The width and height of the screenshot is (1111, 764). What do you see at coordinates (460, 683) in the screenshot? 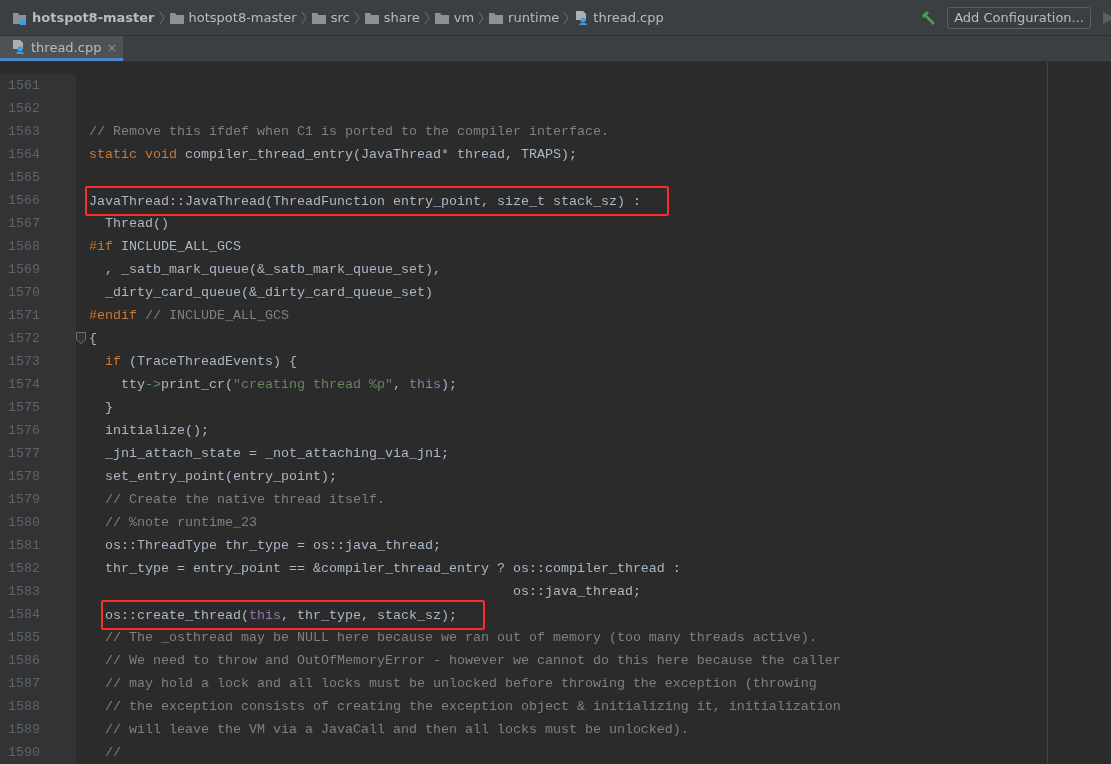
I see `code-line: // may hold a lock and all locks must be unlocked before throwing the exception (throwing` at bounding box center [460, 683].